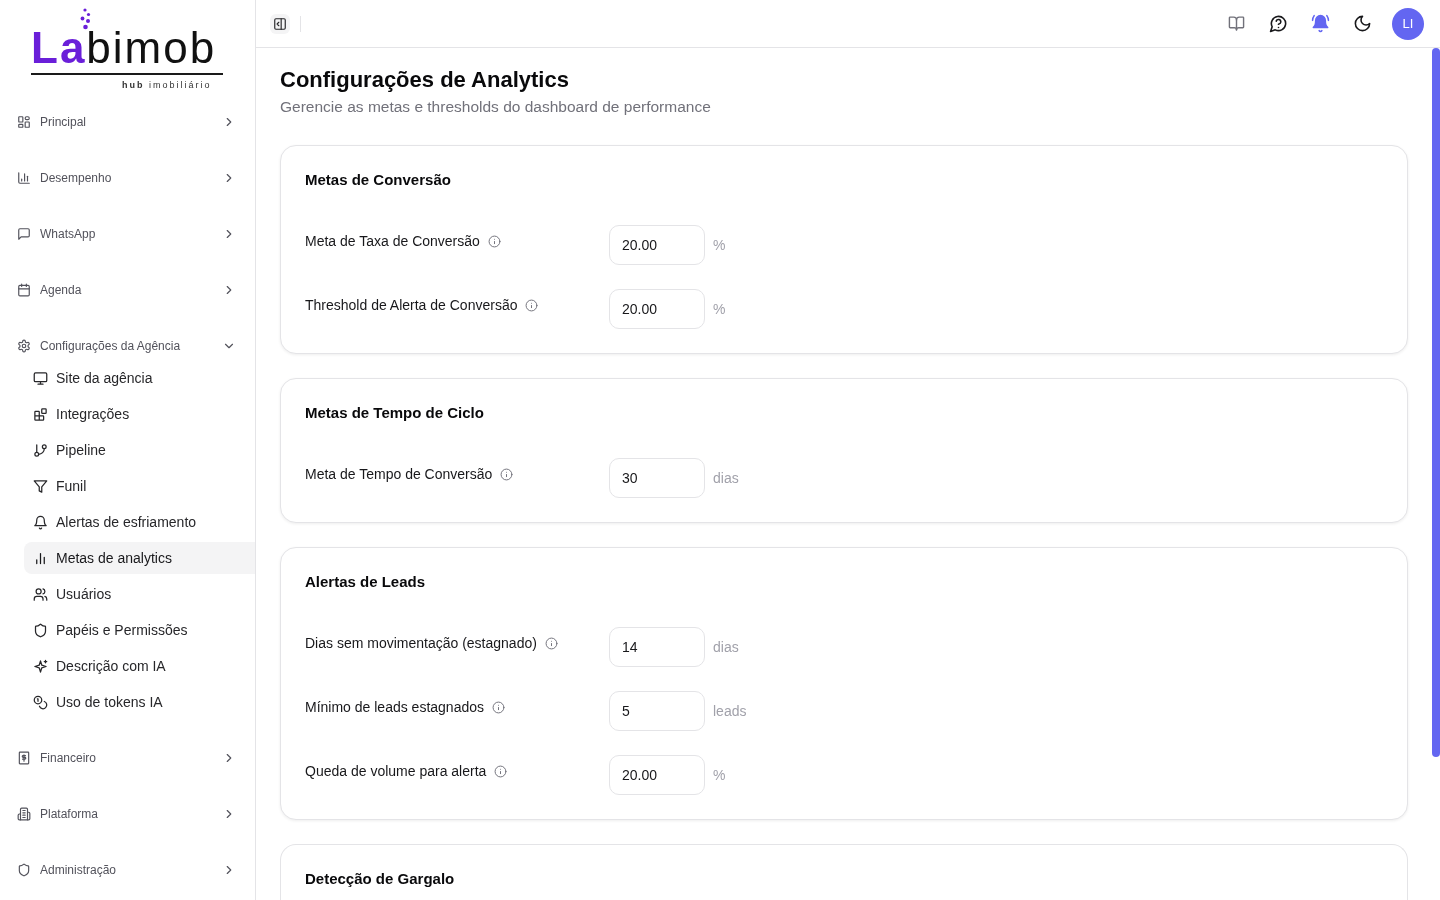  I want to click on bell-icon, so click(40, 522).